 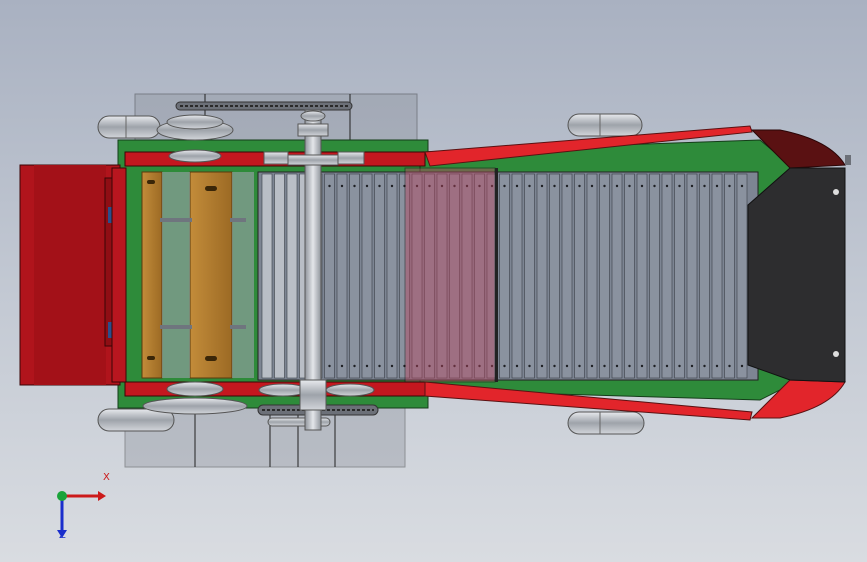 What do you see at coordinates (496, 275) in the screenshot?
I see `divider` at bounding box center [496, 275].